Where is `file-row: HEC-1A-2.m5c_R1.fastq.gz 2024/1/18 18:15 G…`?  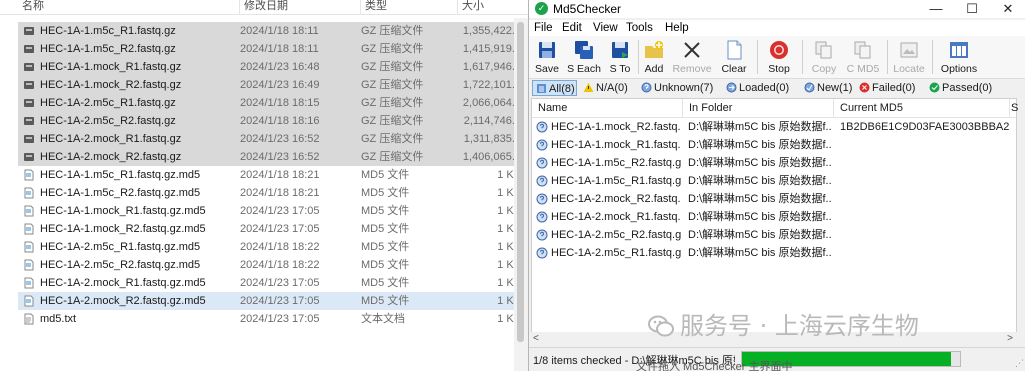
file-row: HEC-1A-2.m5c_R1.fastq.gz 2024/1/18 18:15 G… is located at coordinates (270, 103).